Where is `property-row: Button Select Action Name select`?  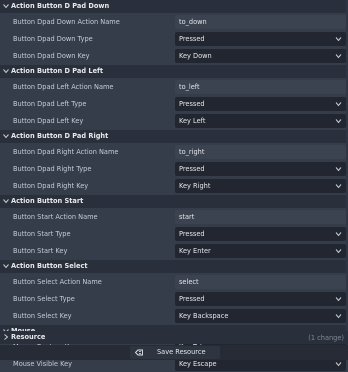 property-row: Button Select Action Name select is located at coordinates (174, 282).